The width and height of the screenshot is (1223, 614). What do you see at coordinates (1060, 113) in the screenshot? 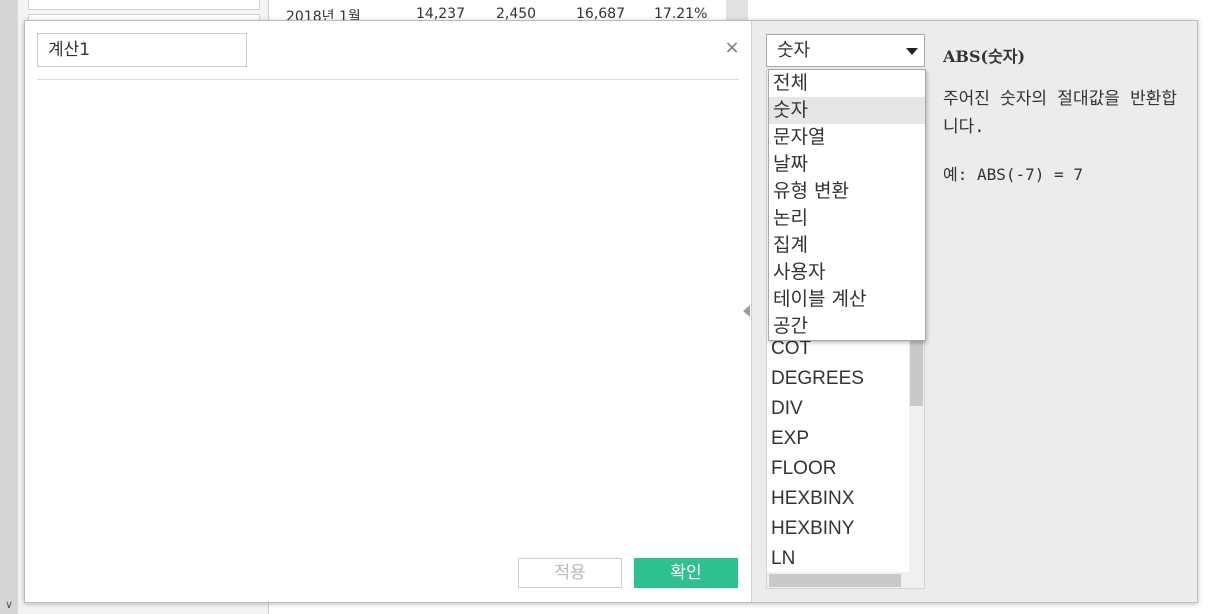
I see `function-help-description: 주어진 숫자의 절대값을 반환합니다.` at bounding box center [1060, 113].